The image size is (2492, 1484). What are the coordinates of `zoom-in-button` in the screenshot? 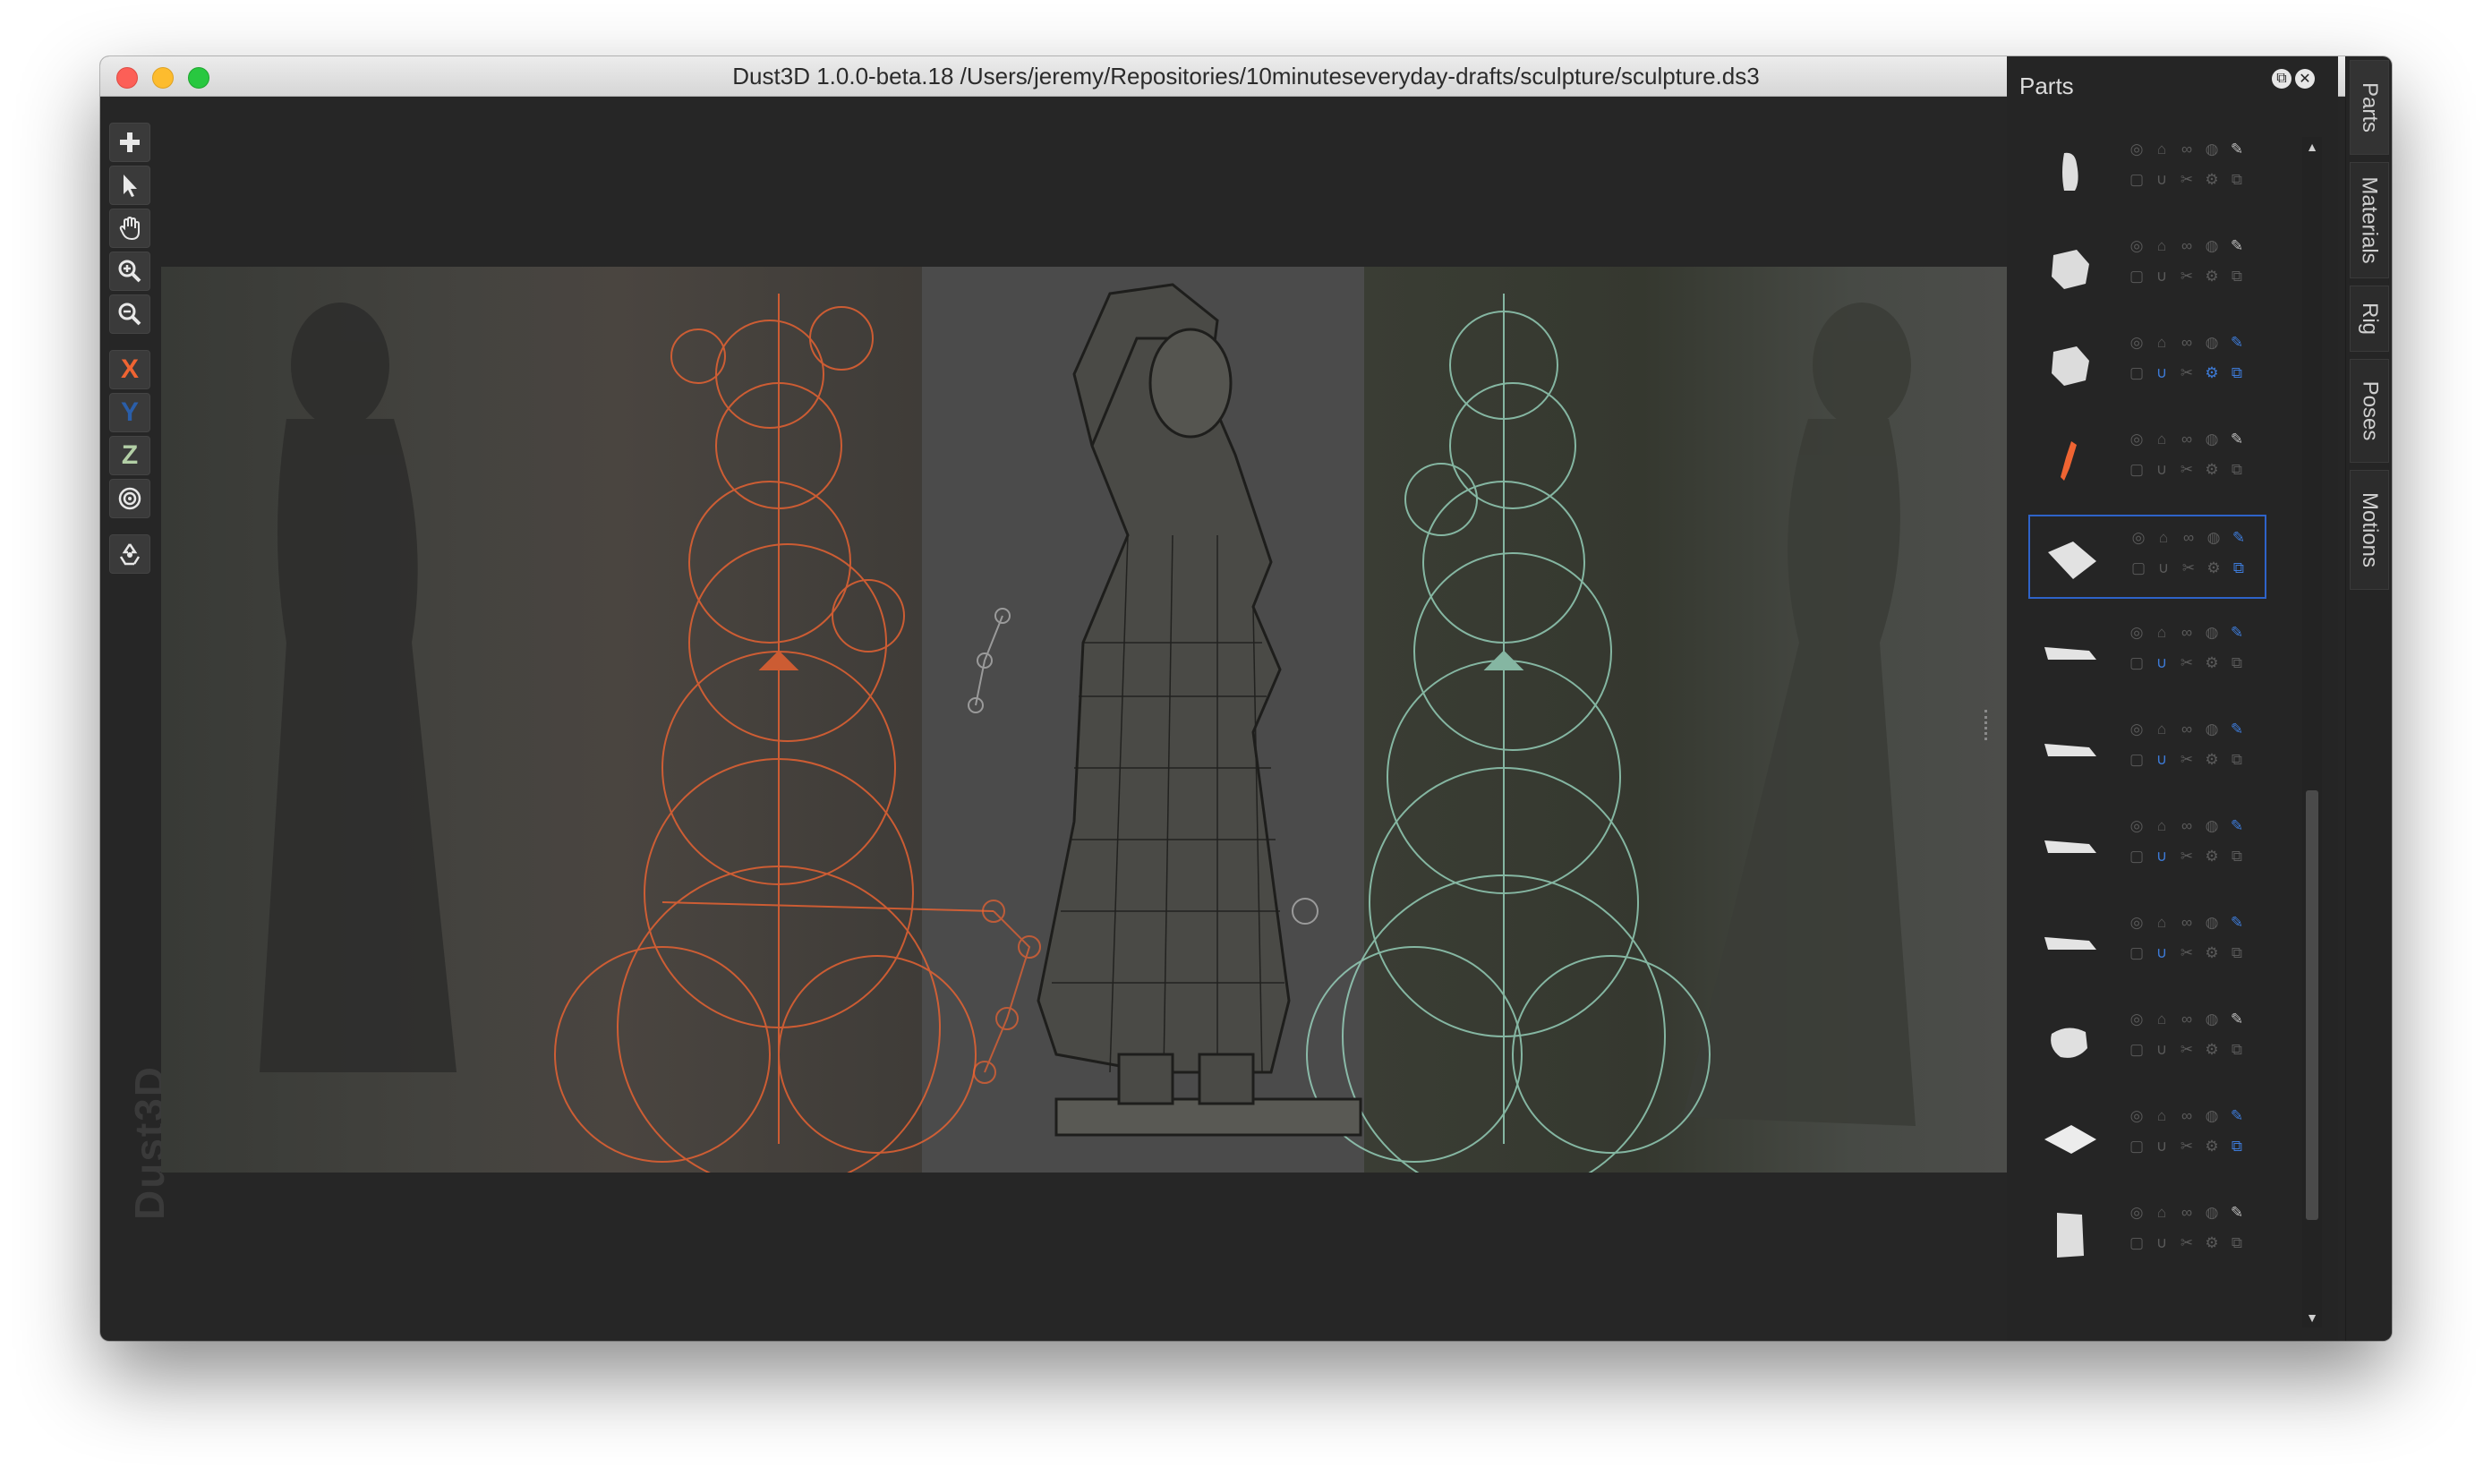 It's located at (129, 271).